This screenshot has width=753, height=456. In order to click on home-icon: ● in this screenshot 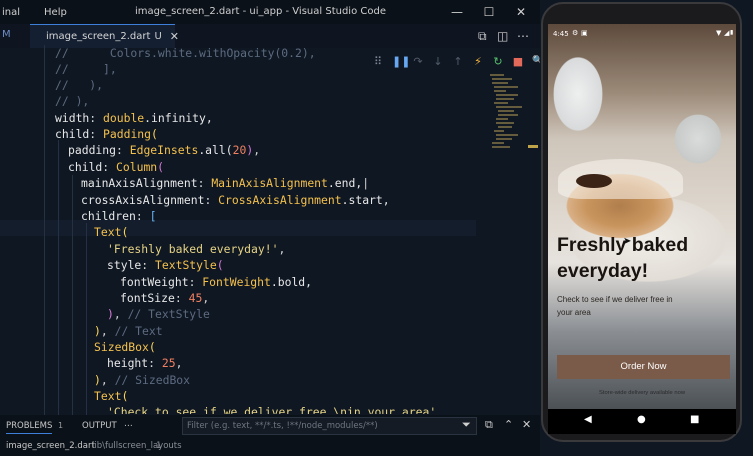, I will do `click(641, 419)`.